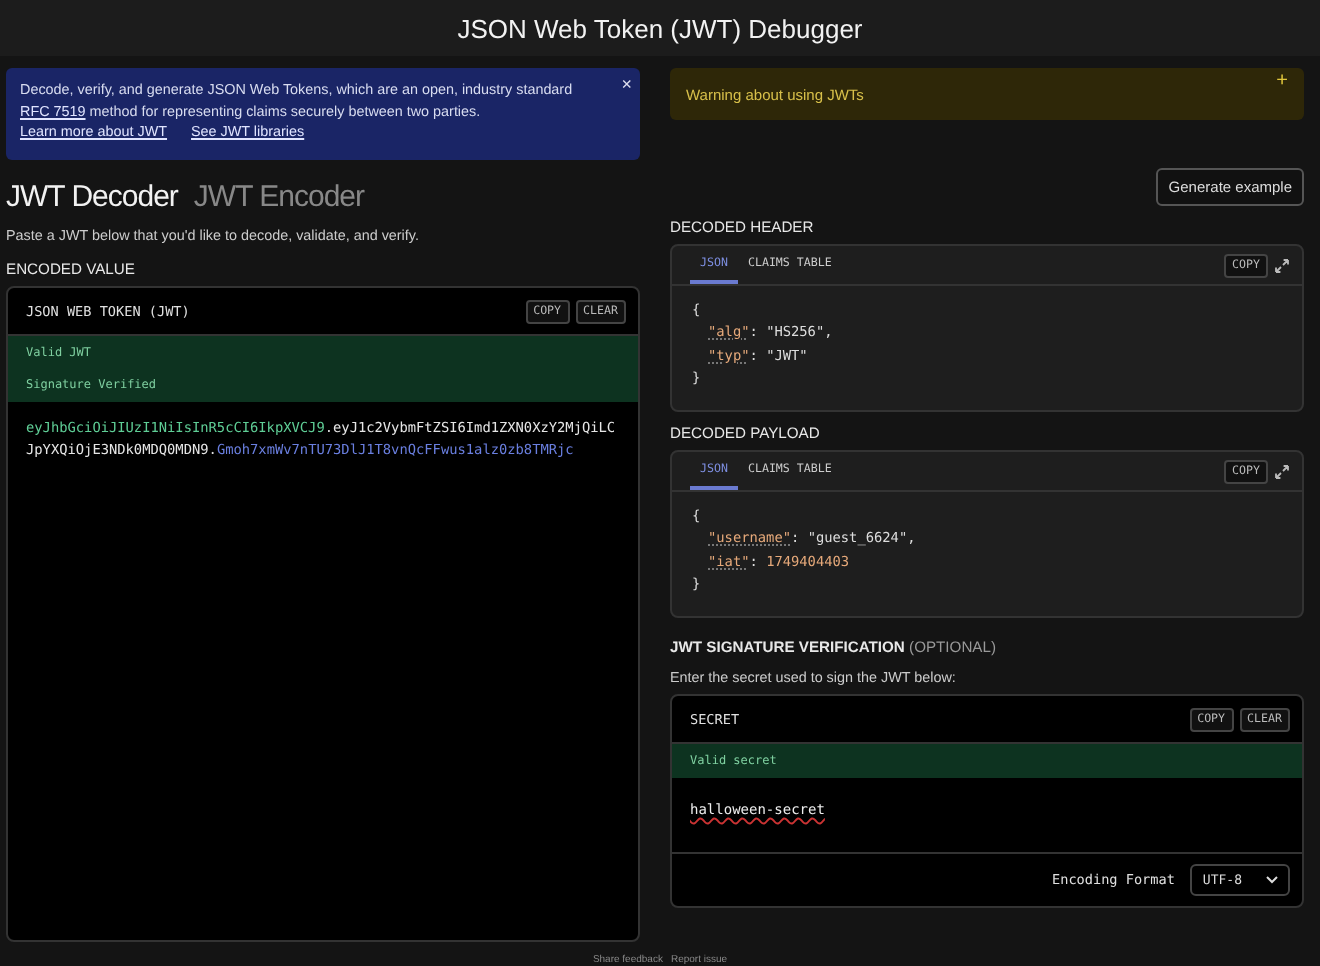 The height and width of the screenshot is (966, 1320). What do you see at coordinates (279, 197) in the screenshot?
I see `mode-tab: JWT Encoder` at bounding box center [279, 197].